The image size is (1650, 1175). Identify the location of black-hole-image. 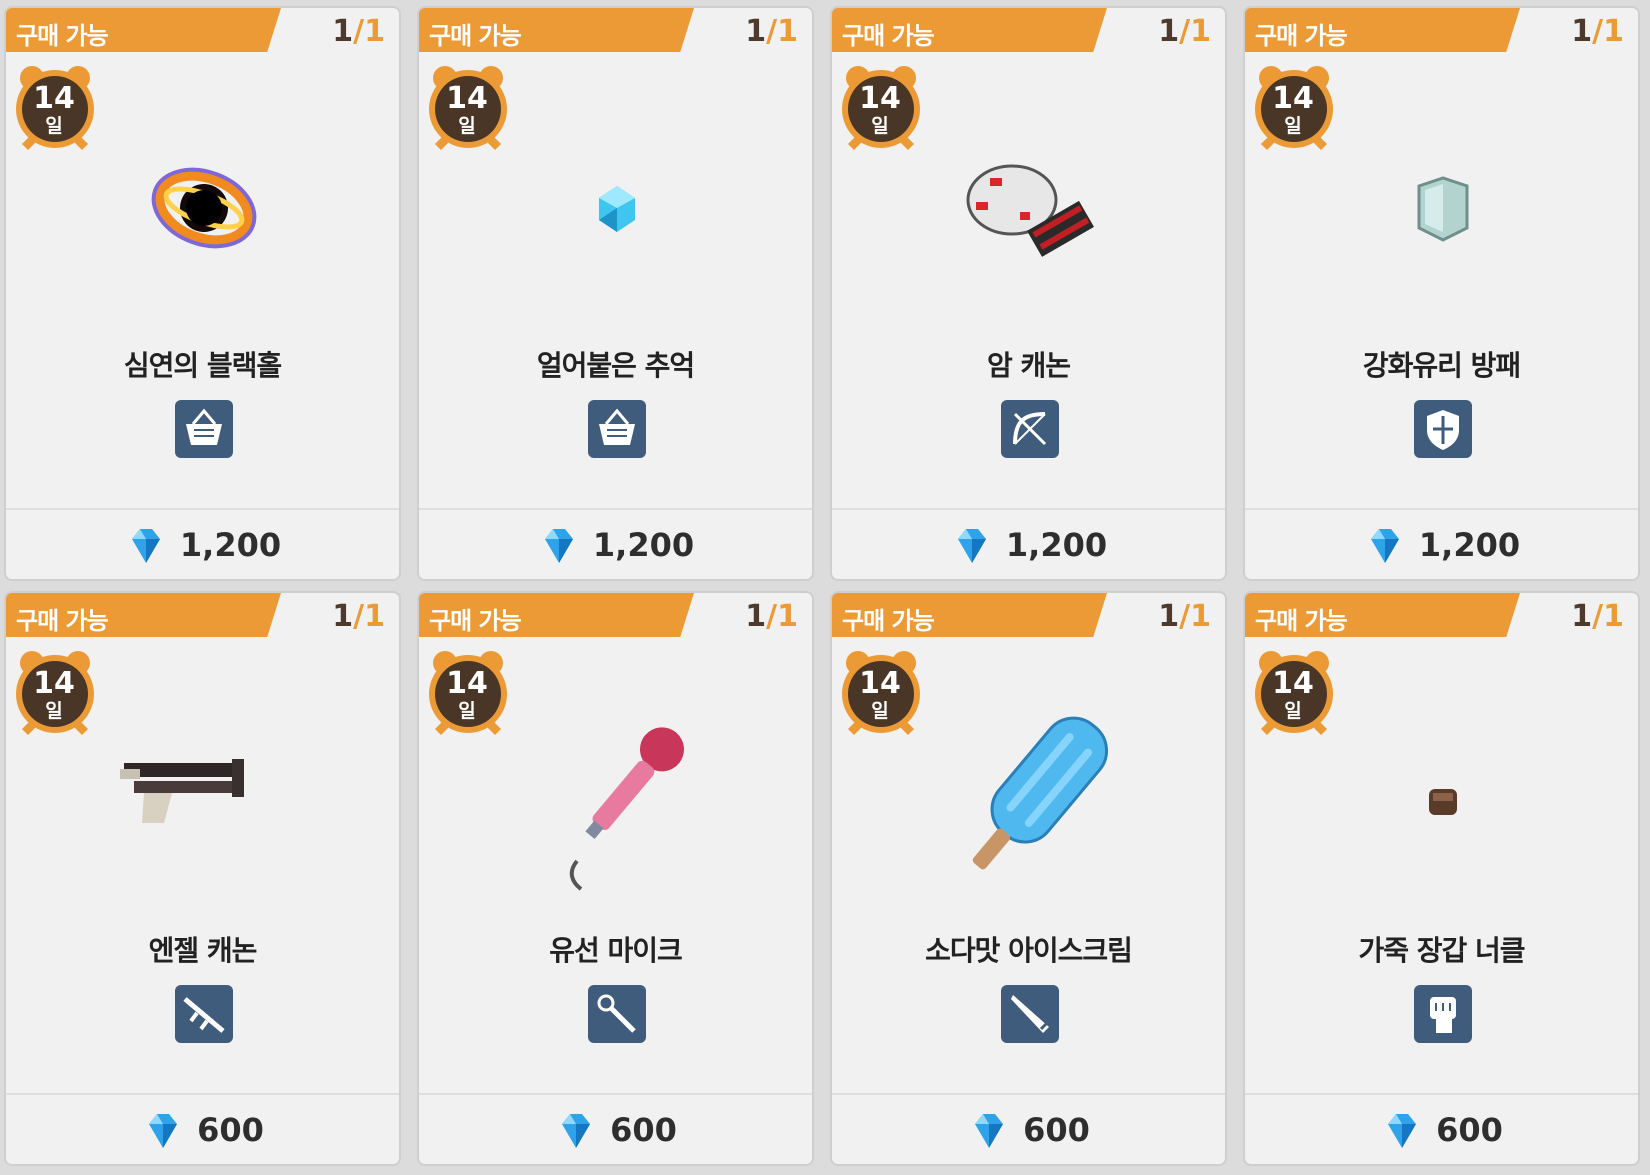
(204, 218).